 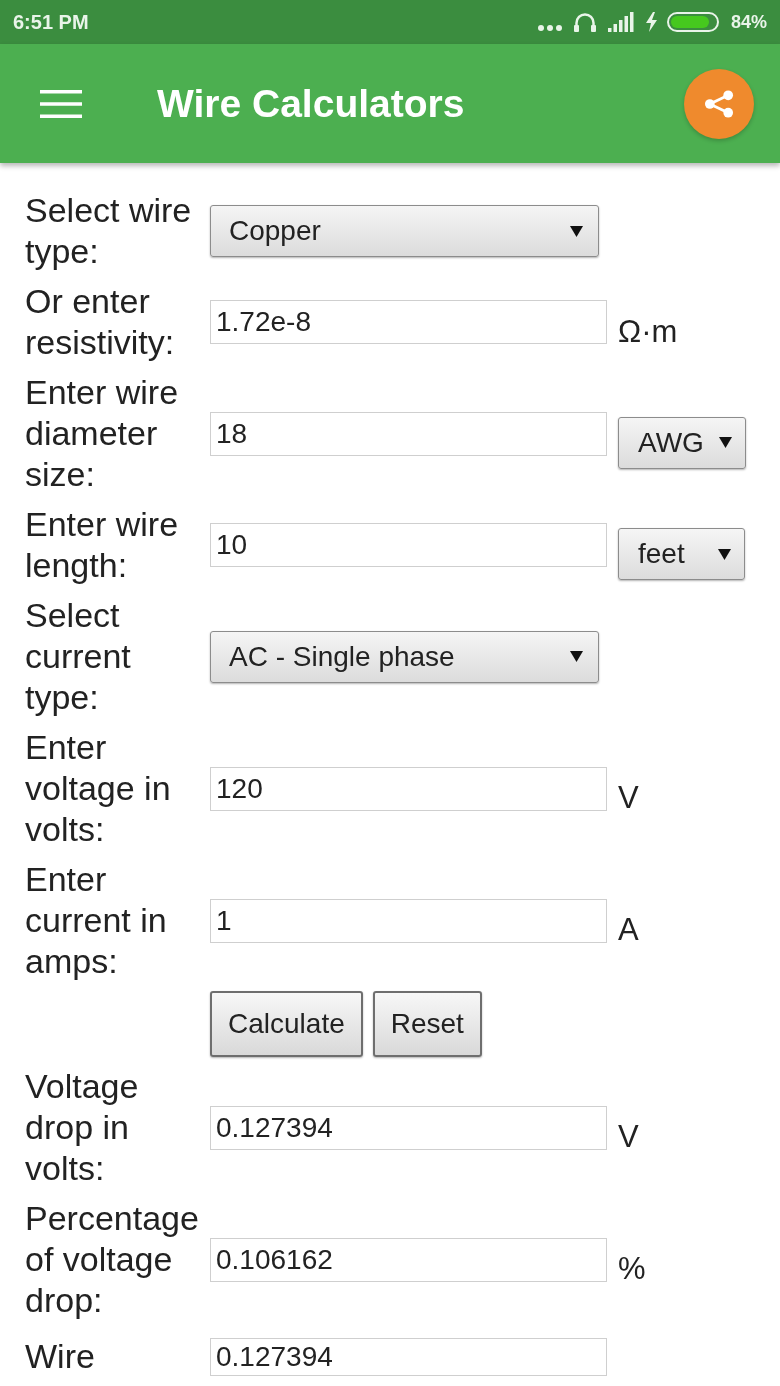 What do you see at coordinates (404, 231) in the screenshot?
I see `dropdown: Copper` at bounding box center [404, 231].